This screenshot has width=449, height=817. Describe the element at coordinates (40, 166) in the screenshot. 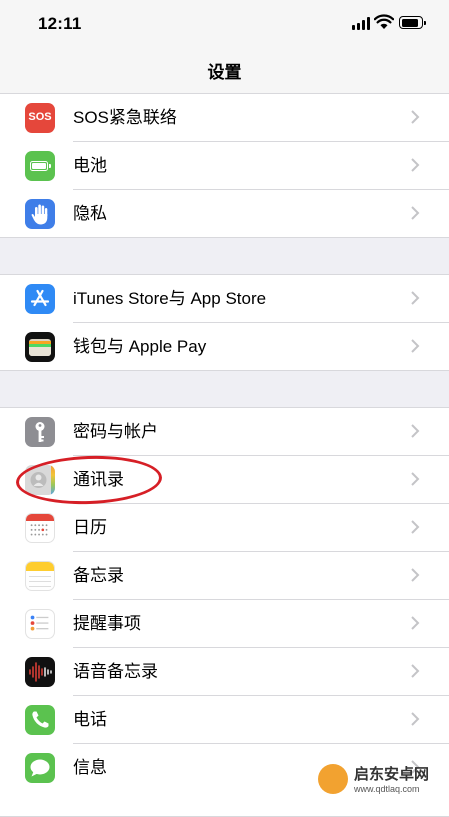

I see `battery-icon` at that location.